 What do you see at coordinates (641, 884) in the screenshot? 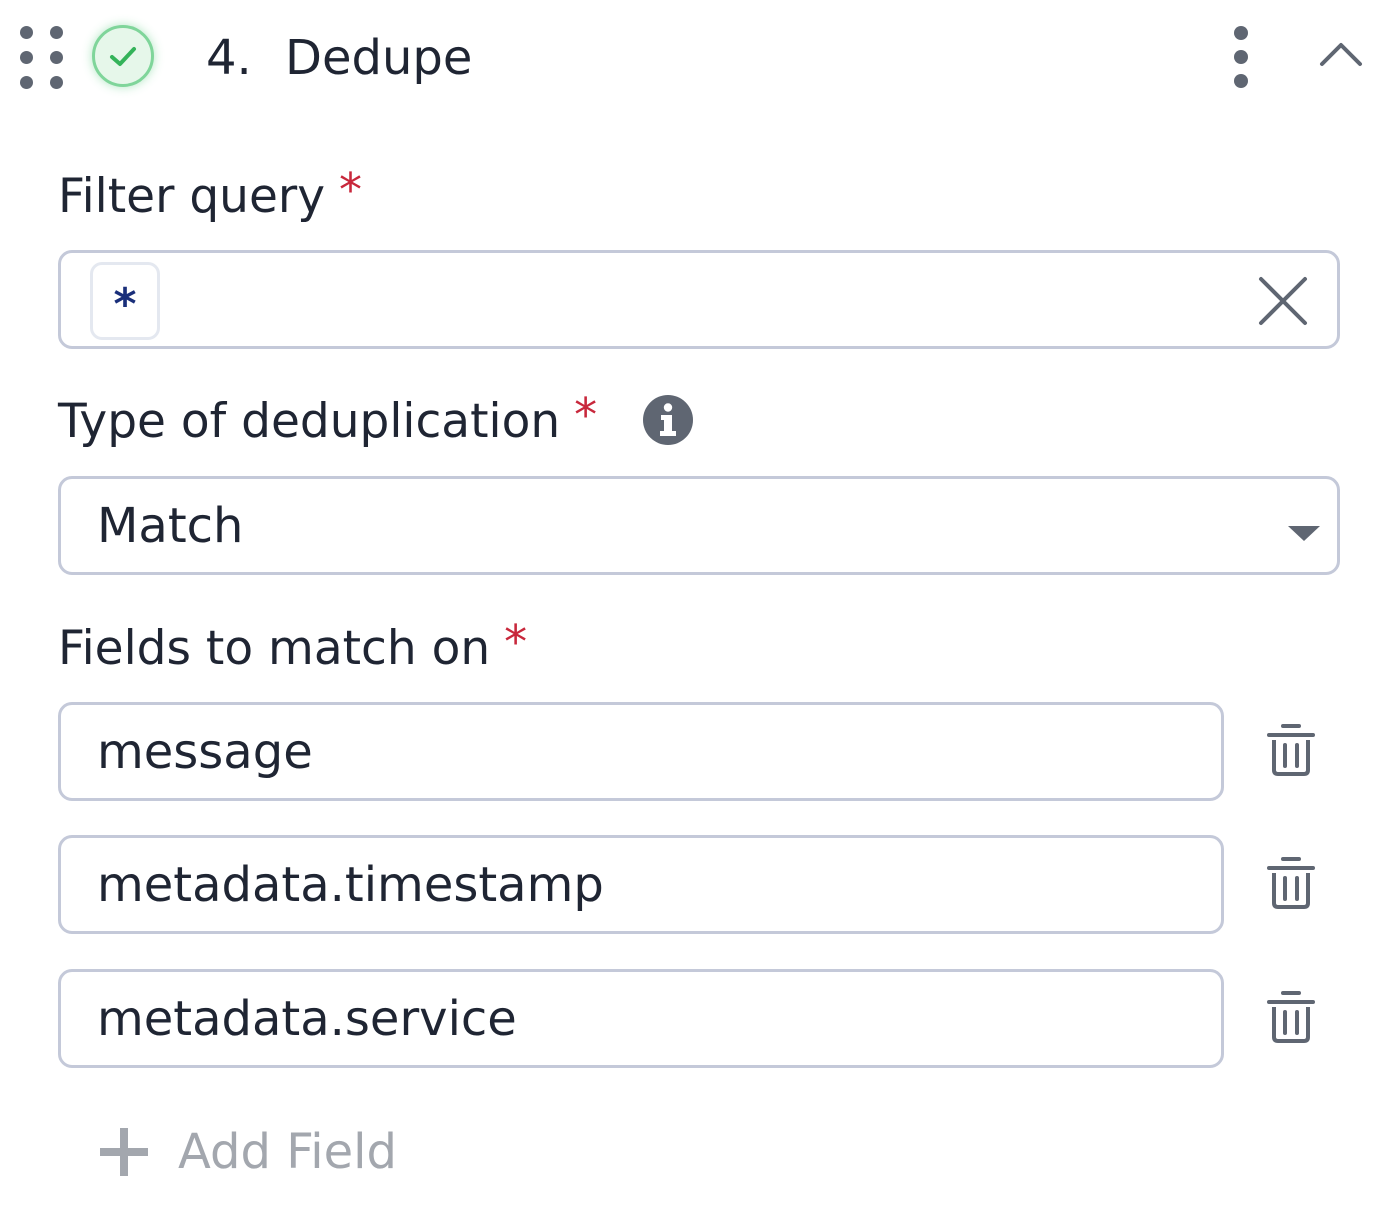
I see `field-input: metadata.timestamp` at bounding box center [641, 884].